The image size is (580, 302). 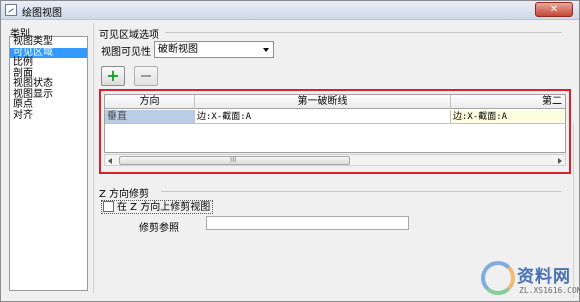 I want to click on watermark-url: ZL.XS1616.COM, so click(x=549, y=290).